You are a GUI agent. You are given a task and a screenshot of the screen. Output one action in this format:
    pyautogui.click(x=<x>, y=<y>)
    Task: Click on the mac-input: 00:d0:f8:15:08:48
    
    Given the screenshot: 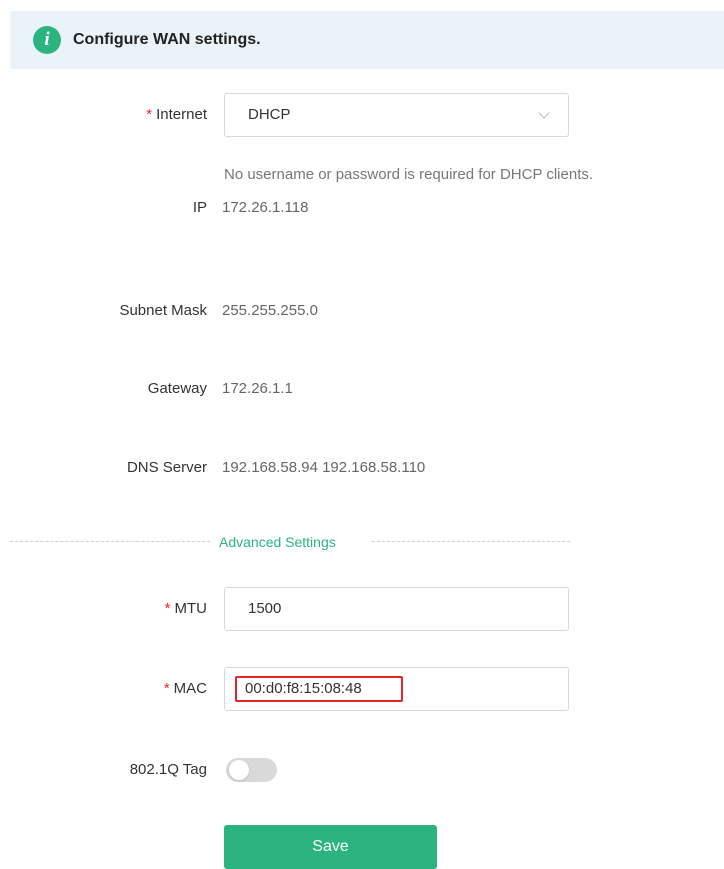 What is the action you would take?
    pyautogui.click(x=396, y=689)
    